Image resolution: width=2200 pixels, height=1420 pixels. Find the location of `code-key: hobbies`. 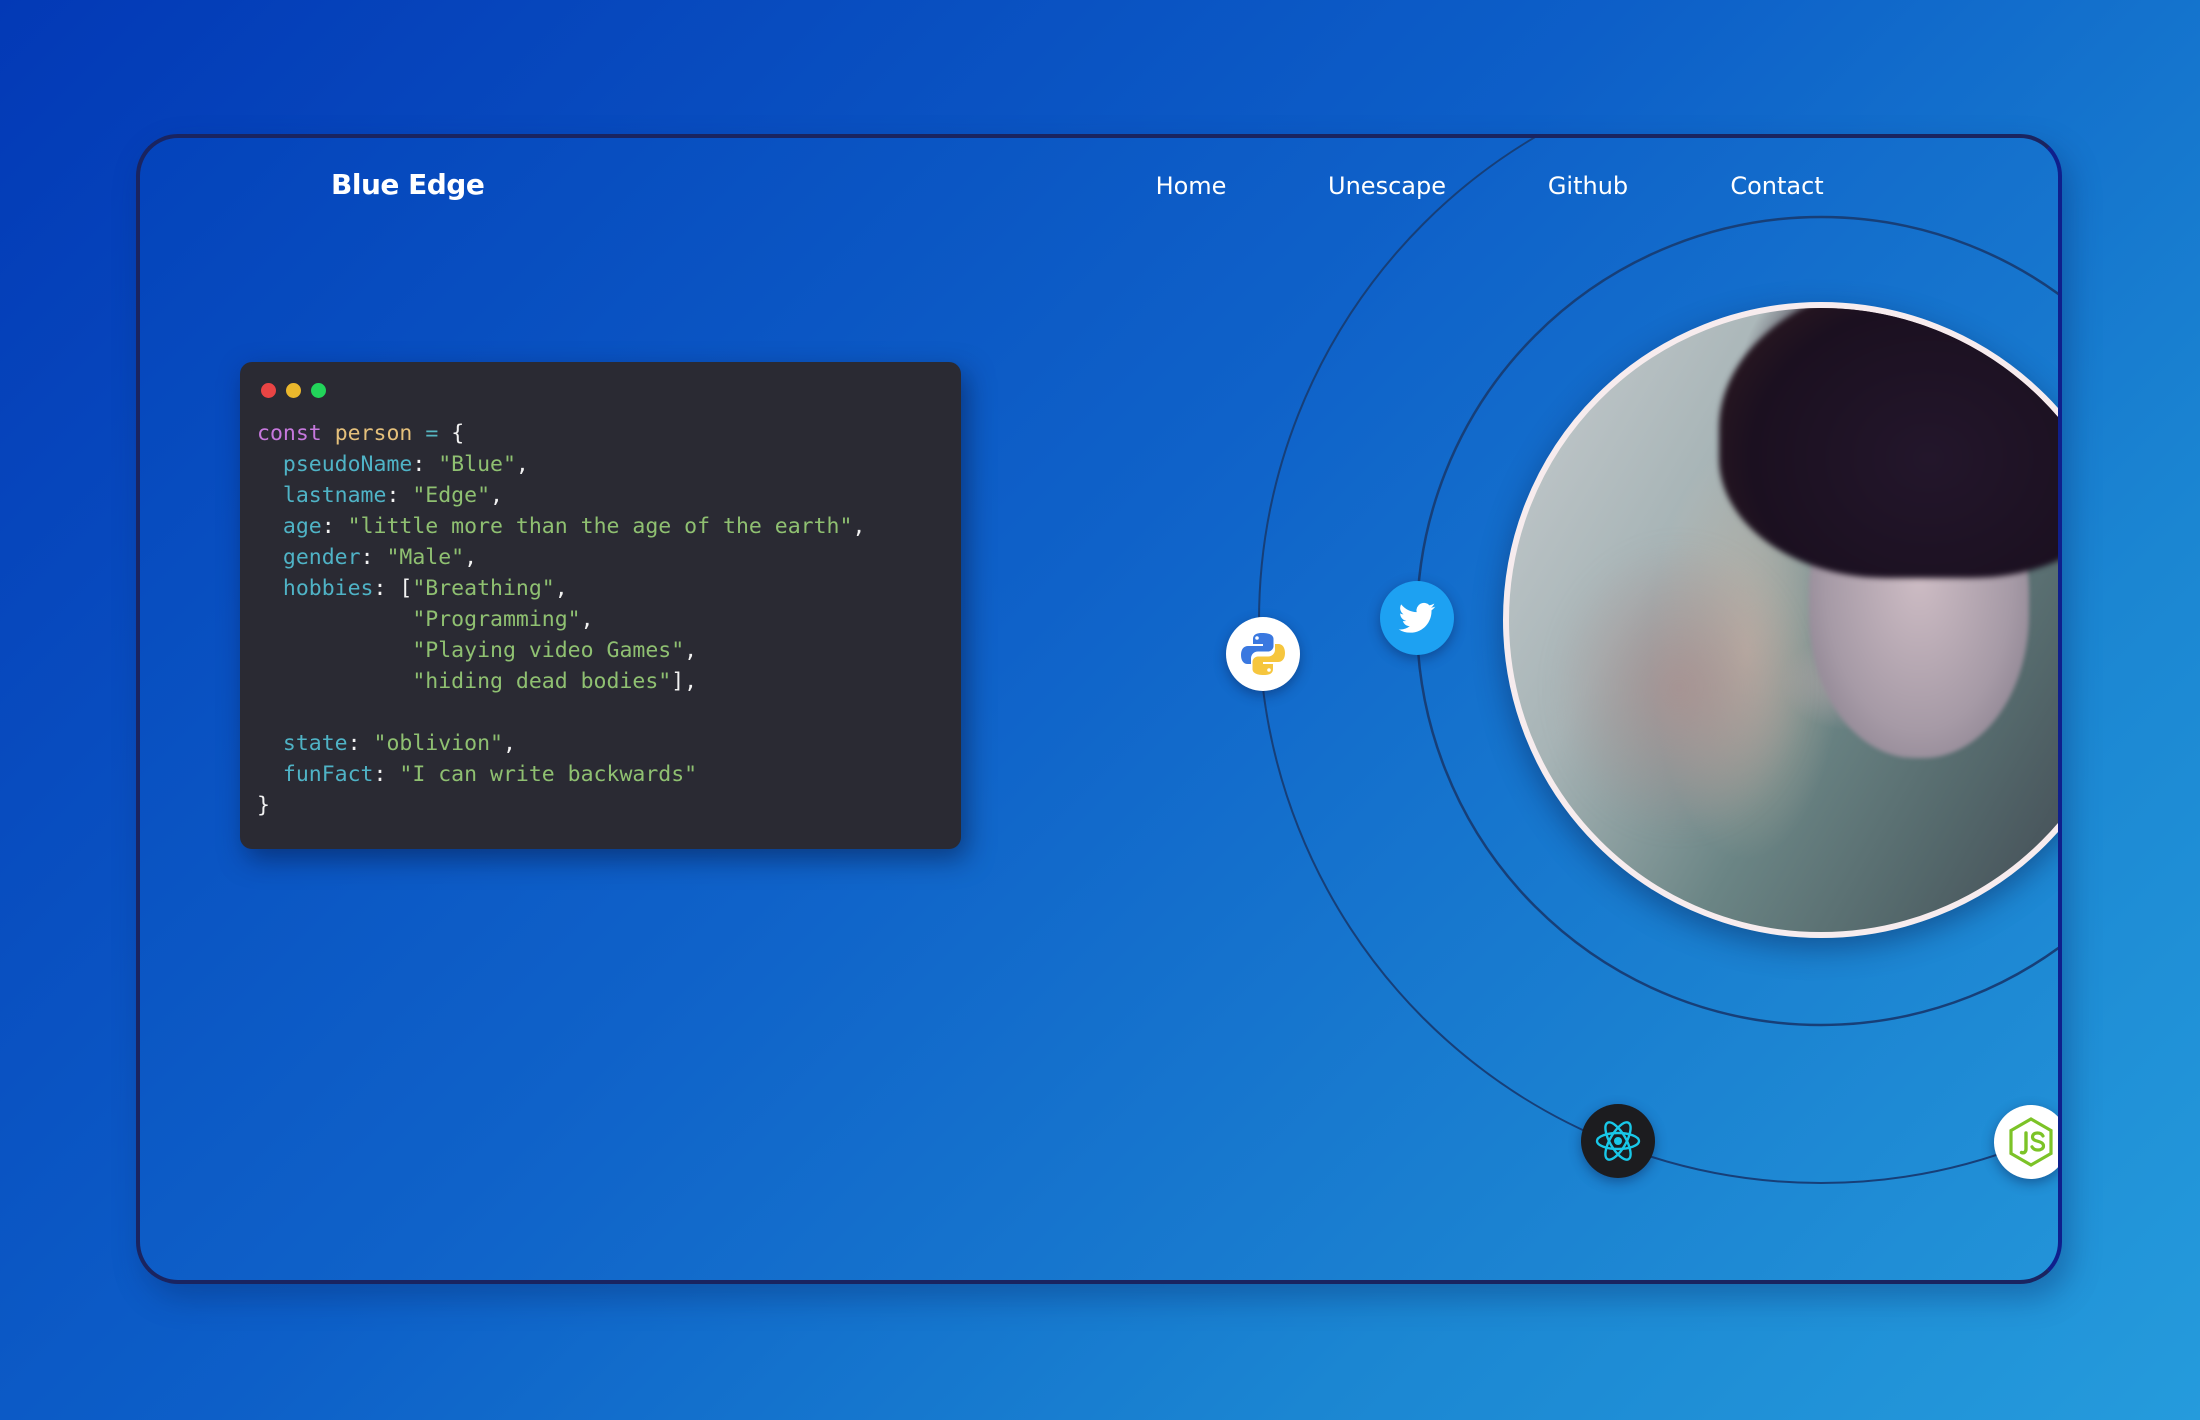

code-key: hobbies is located at coordinates (328, 588).